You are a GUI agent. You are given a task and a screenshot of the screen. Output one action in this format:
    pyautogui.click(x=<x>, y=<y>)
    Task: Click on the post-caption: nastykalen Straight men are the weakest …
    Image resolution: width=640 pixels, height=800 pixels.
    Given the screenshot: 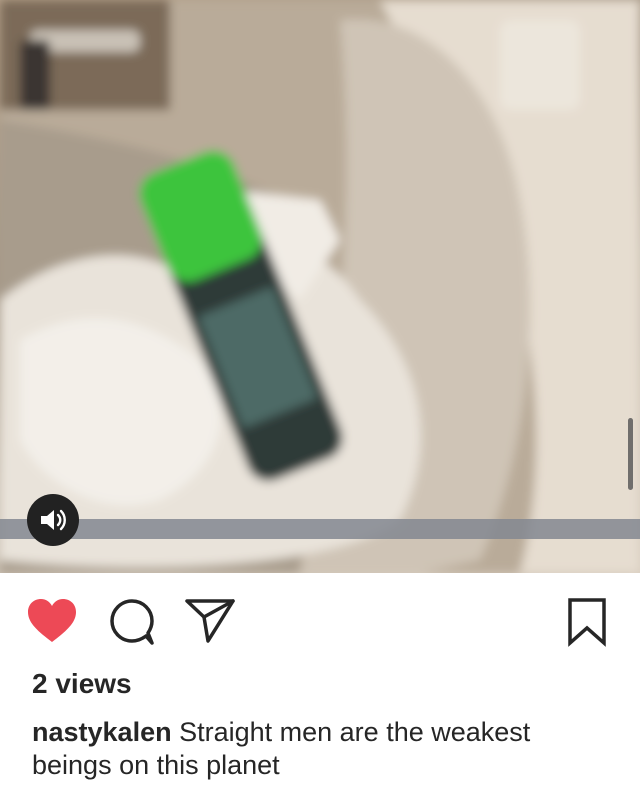 What is the action you would take?
    pyautogui.click(x=322, y=749)
    